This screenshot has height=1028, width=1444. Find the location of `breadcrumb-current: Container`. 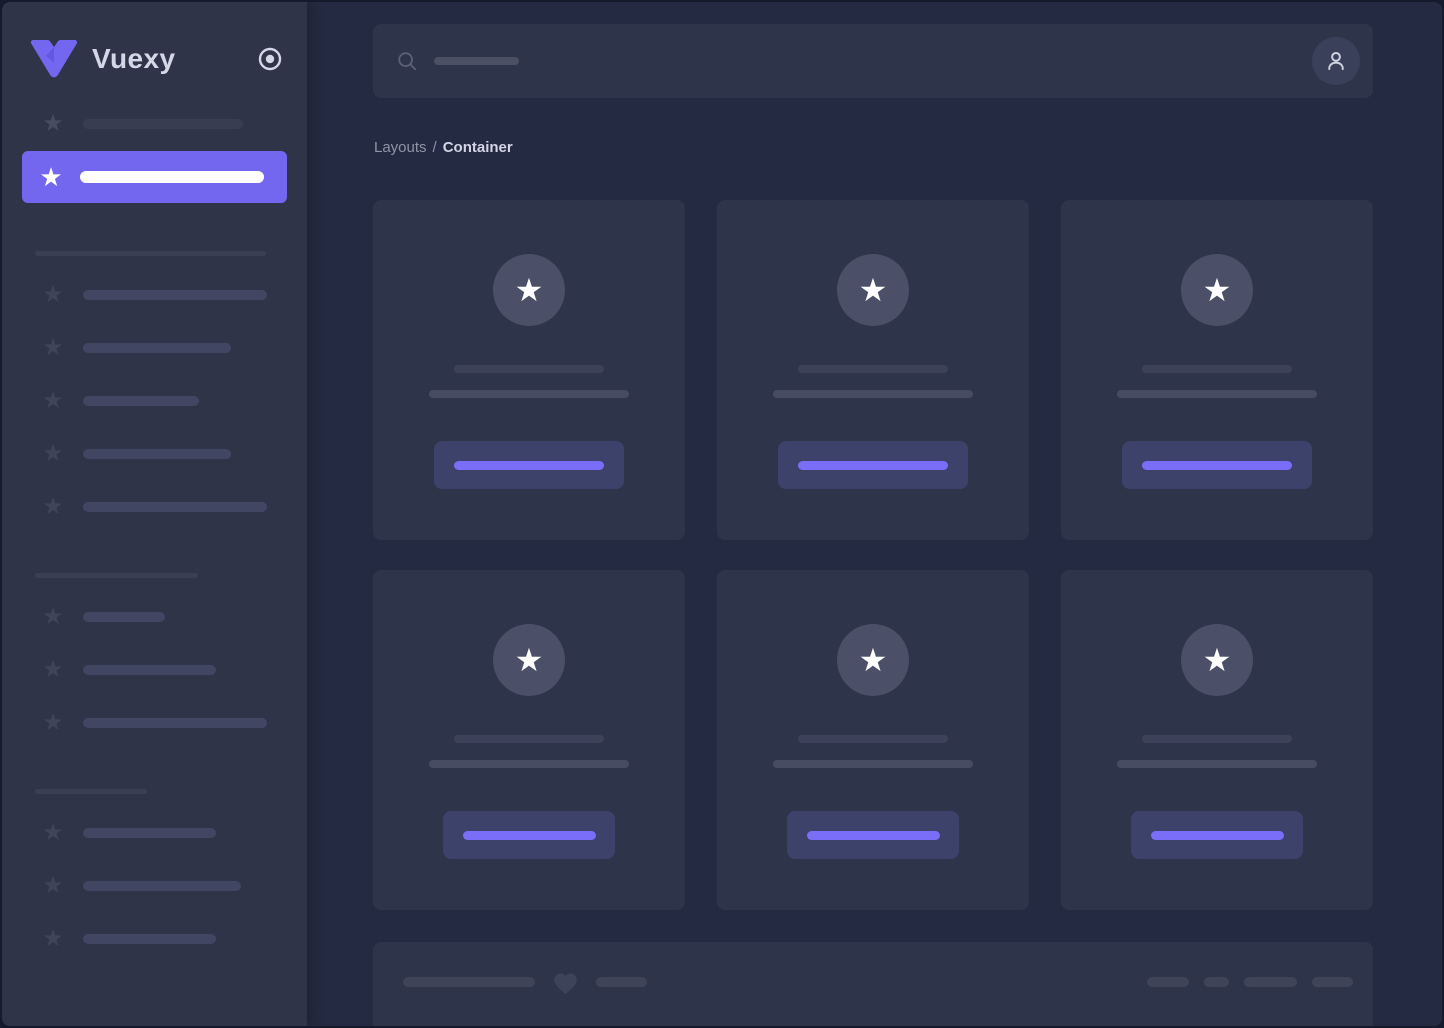

breadcrumb-current: Container is located at coordinates (477, 147).